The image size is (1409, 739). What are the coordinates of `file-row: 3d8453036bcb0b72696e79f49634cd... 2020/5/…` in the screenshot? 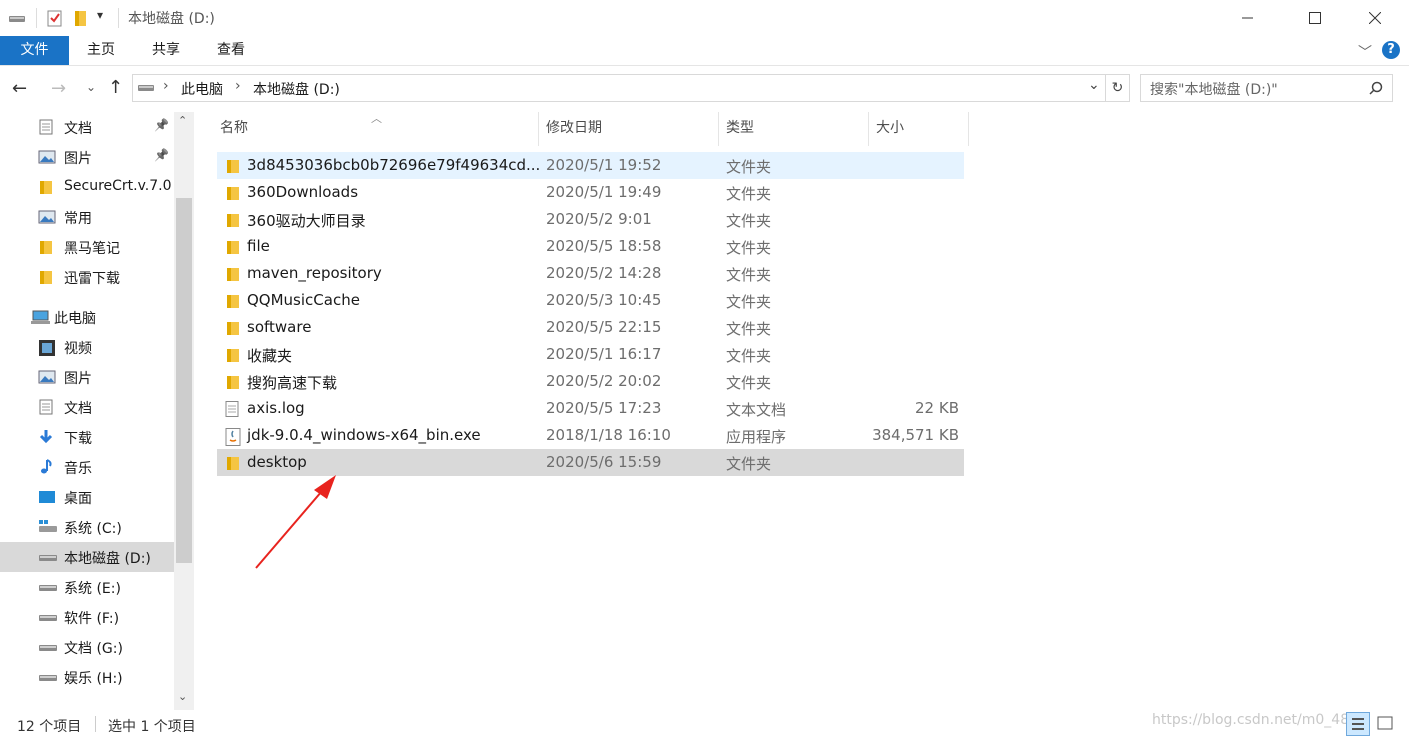 It's located at (590, 165).